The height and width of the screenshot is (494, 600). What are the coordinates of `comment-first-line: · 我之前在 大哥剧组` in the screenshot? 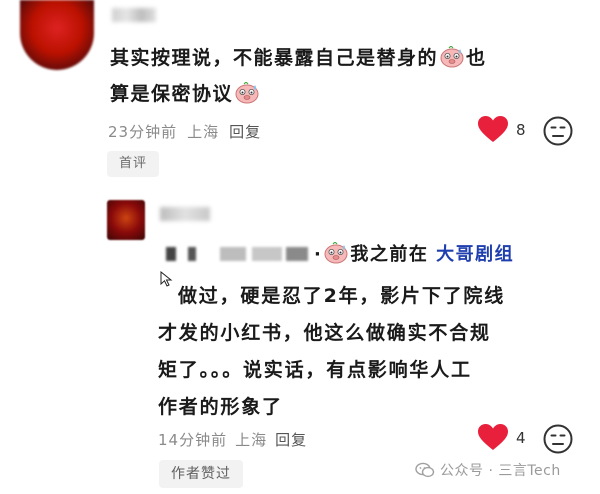 It's located at (414, 255).